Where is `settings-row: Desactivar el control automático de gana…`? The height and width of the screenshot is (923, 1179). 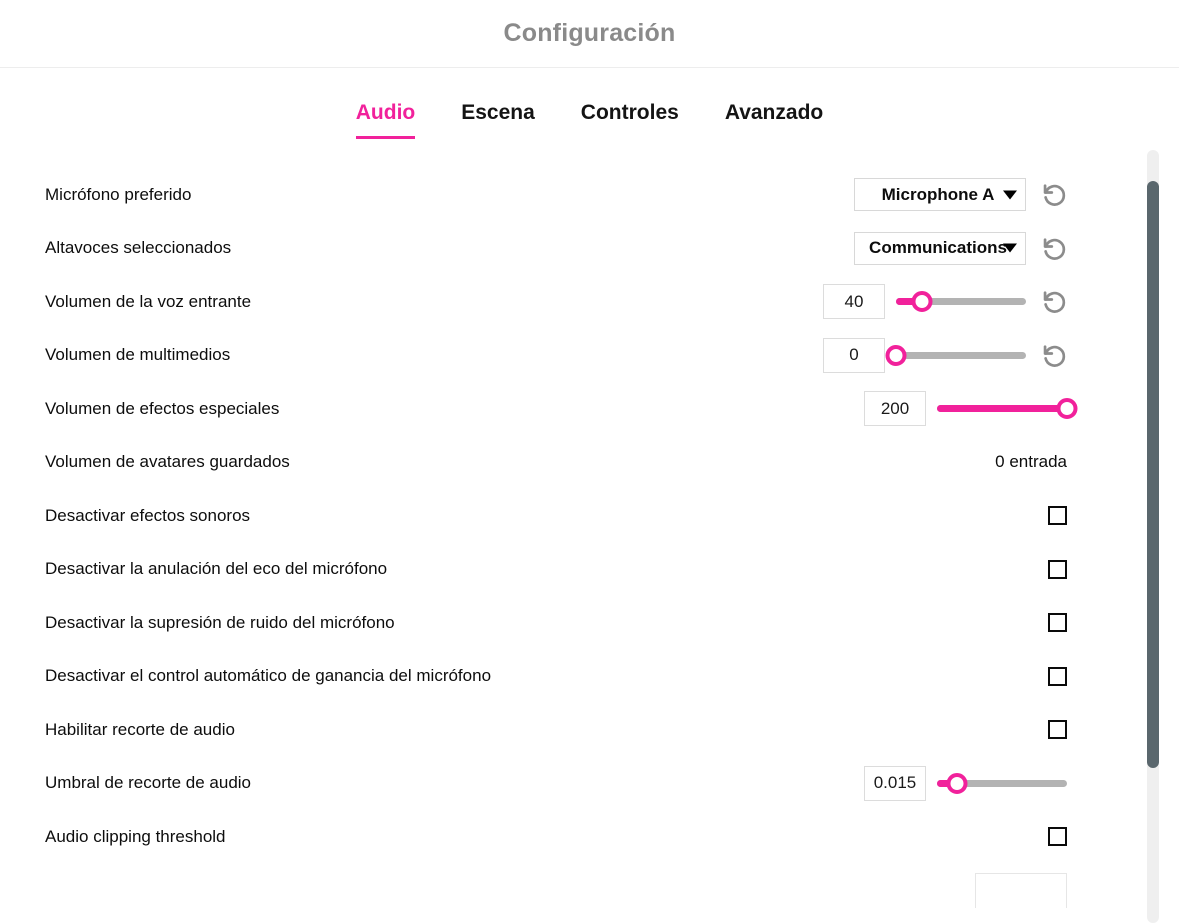
settings-row: Desactivar el control automático de gana… is located at coordinates (589, 677).